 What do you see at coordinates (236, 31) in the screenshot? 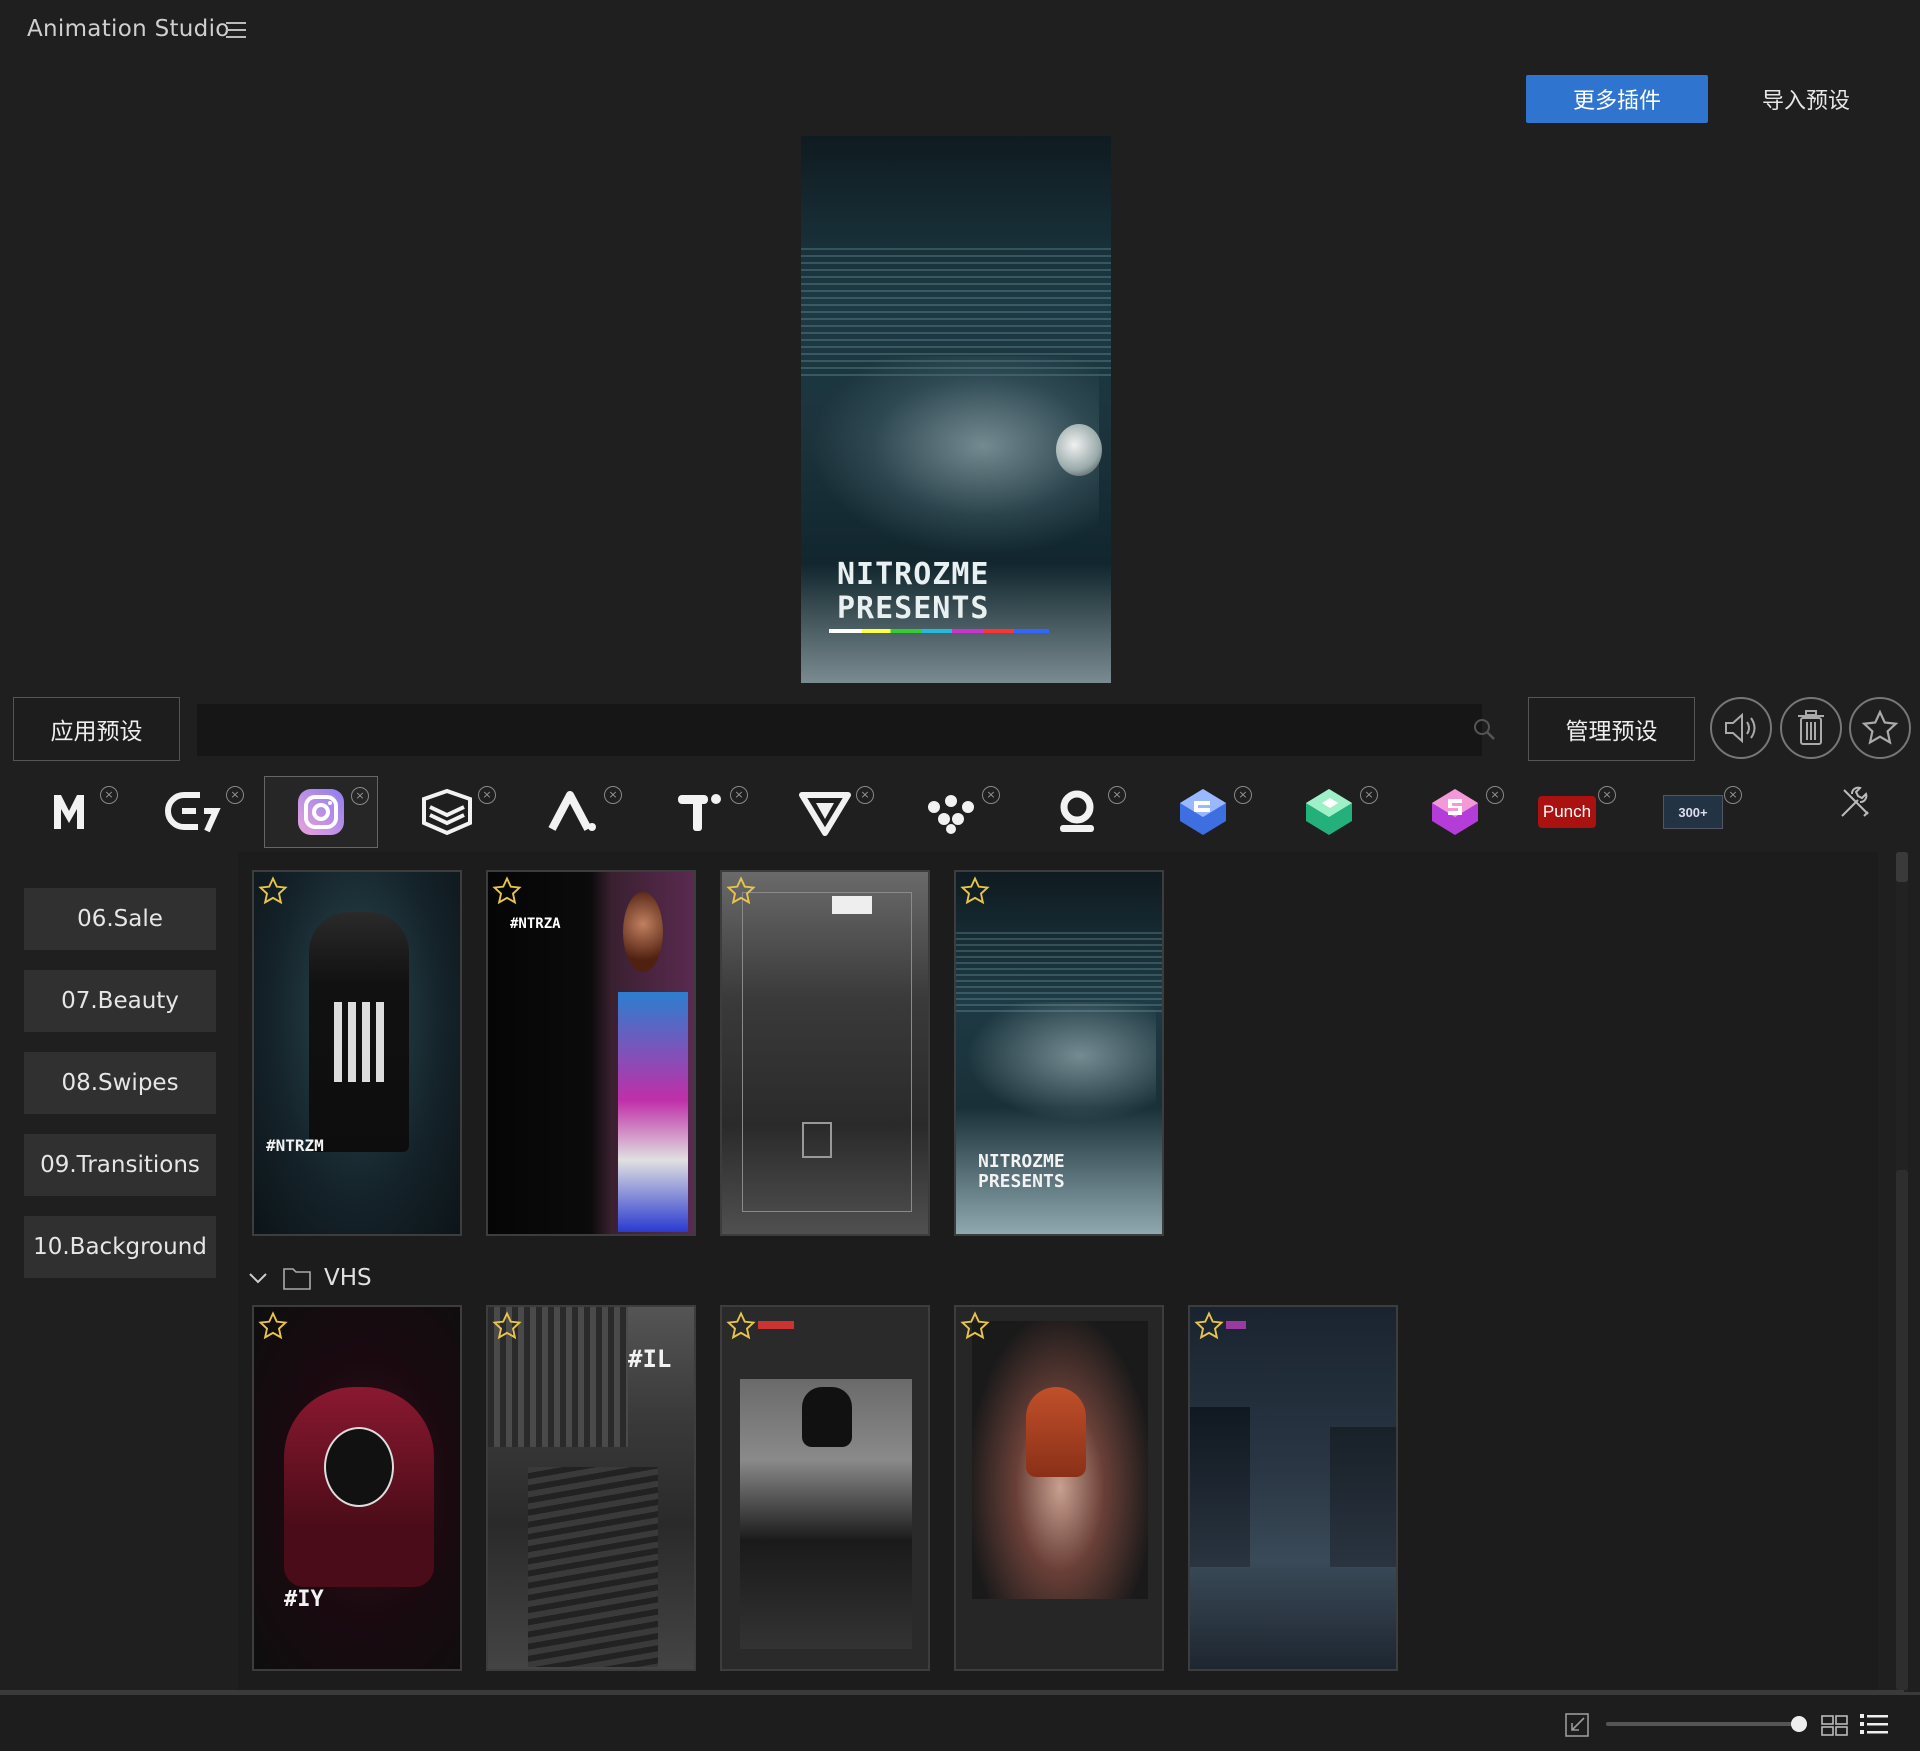
I see `hamburger-menu-icon` at bounding box center [236, 31].